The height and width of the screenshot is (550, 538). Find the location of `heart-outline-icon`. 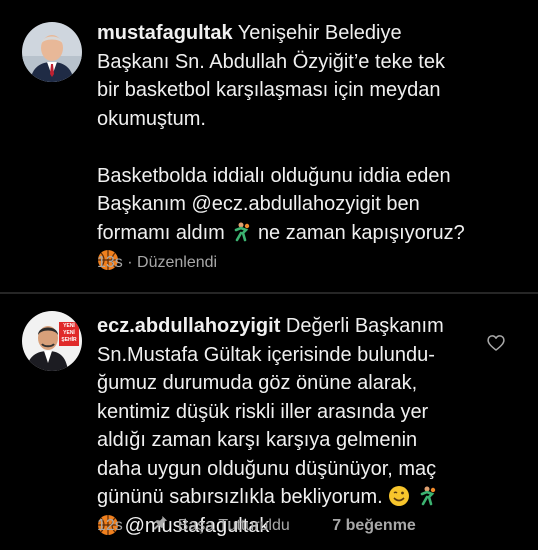

heart-outline-icon is located at coordinates (496, 343).